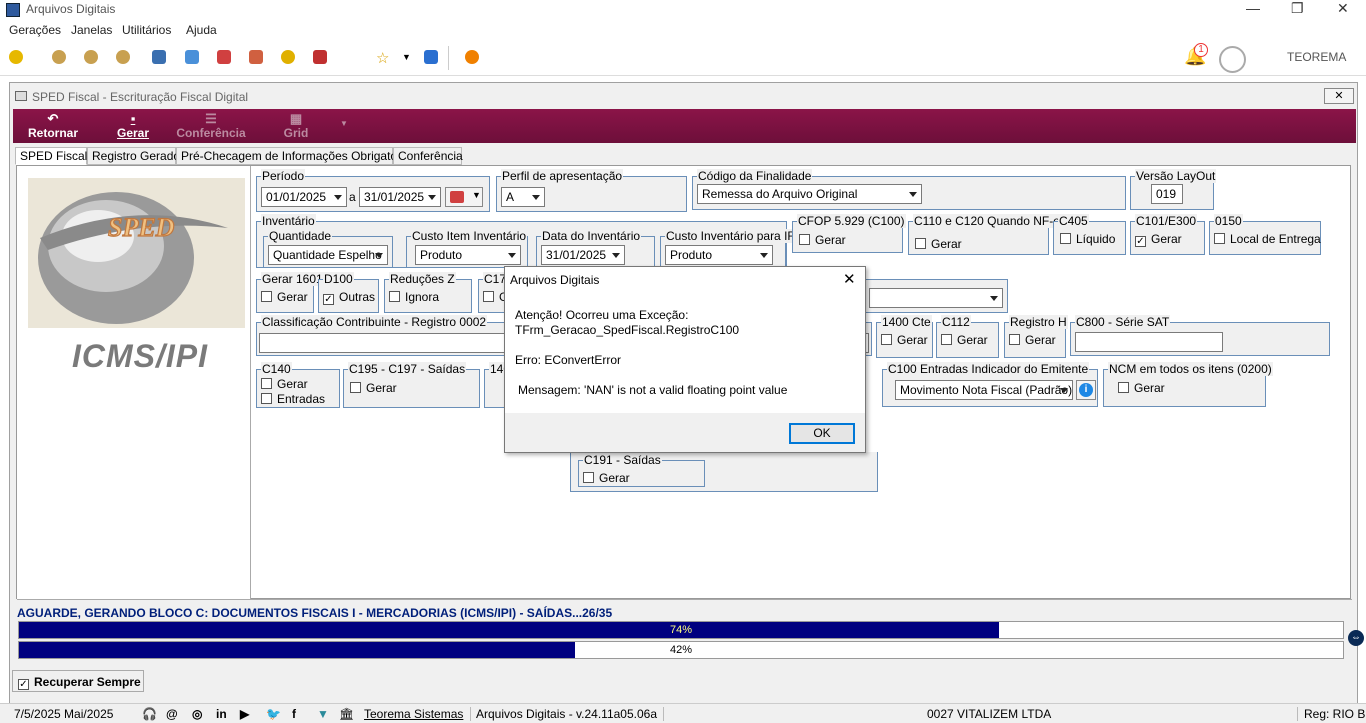  Describe the element at coordinates (211, 126) in the screenshot. I see `conferencia-button: ☰ Conferência` at that location.